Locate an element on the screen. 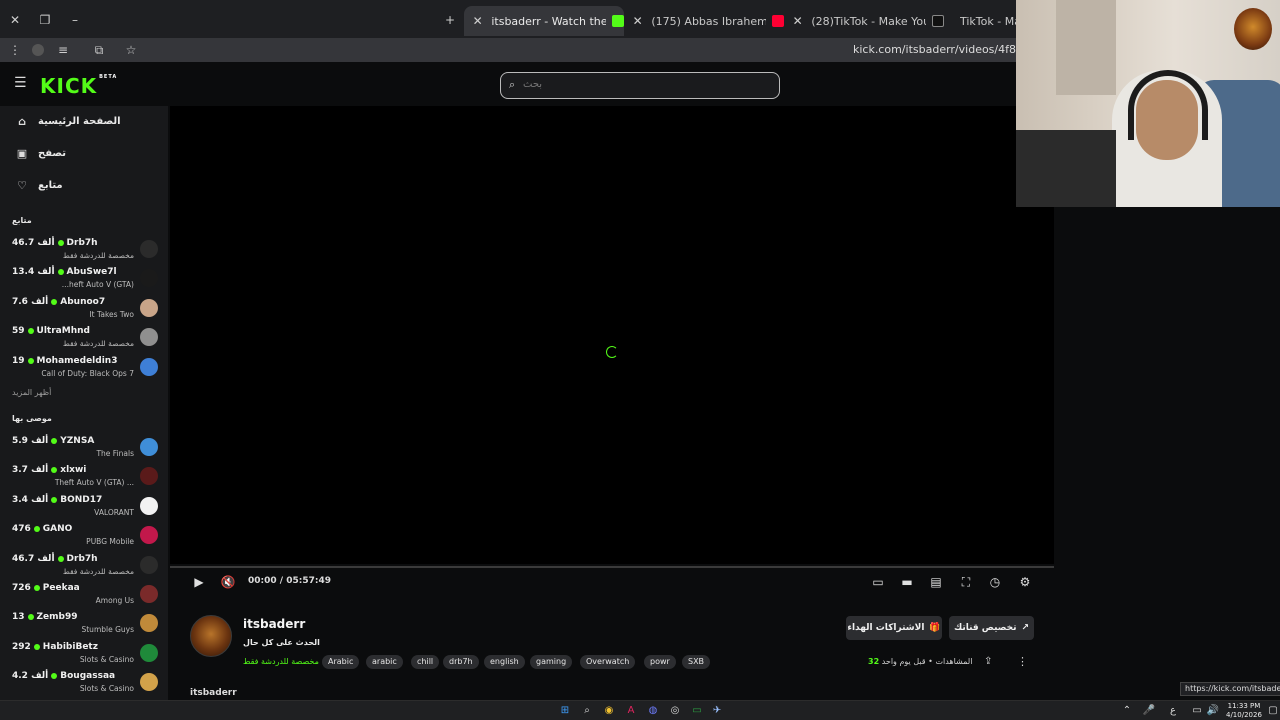 Image resolution: width=1280 pixels, height=720 pixels. new-tab-icon: + is located at coordinates (450, 20).